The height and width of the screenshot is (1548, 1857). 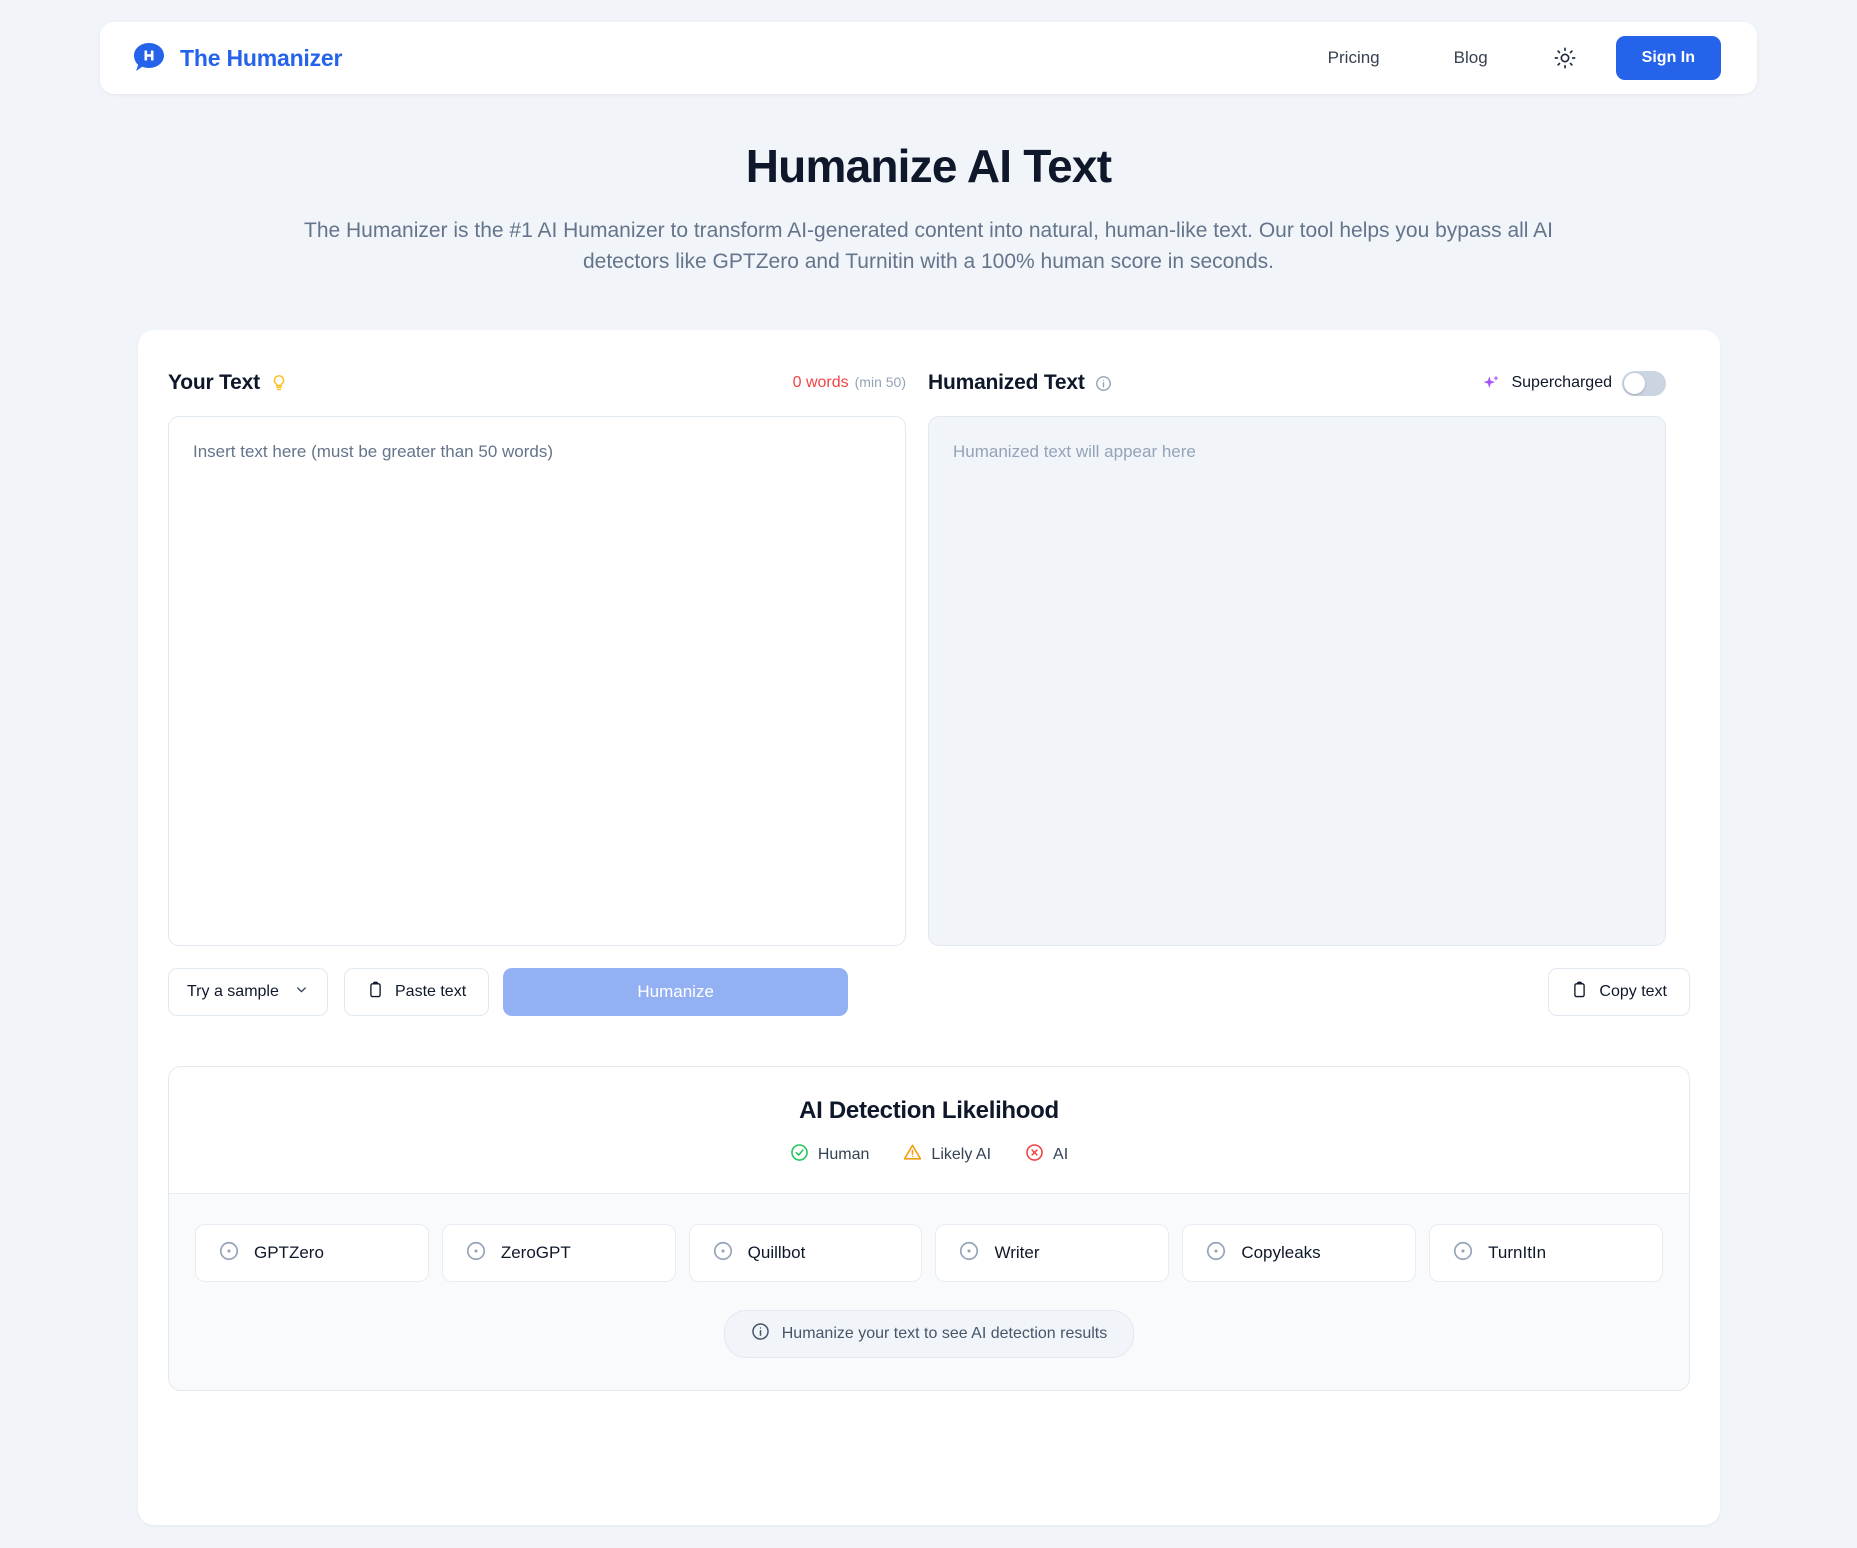 What do you see at coordinates (676, 992) in the screenshot?
I see `humanize-button: Humanize` at bounding box center [676, 992].